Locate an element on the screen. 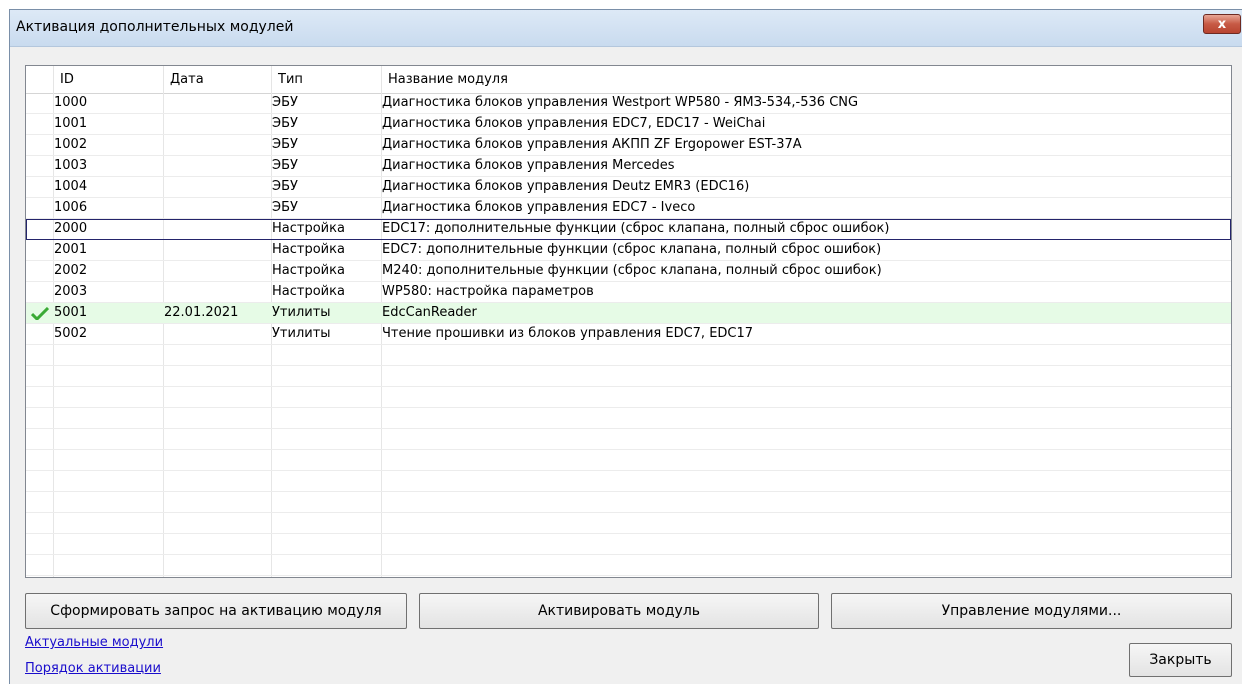 The width and height of the screenshot is (1242, 684). checkmark-icon is located at coordinates (40, 313).